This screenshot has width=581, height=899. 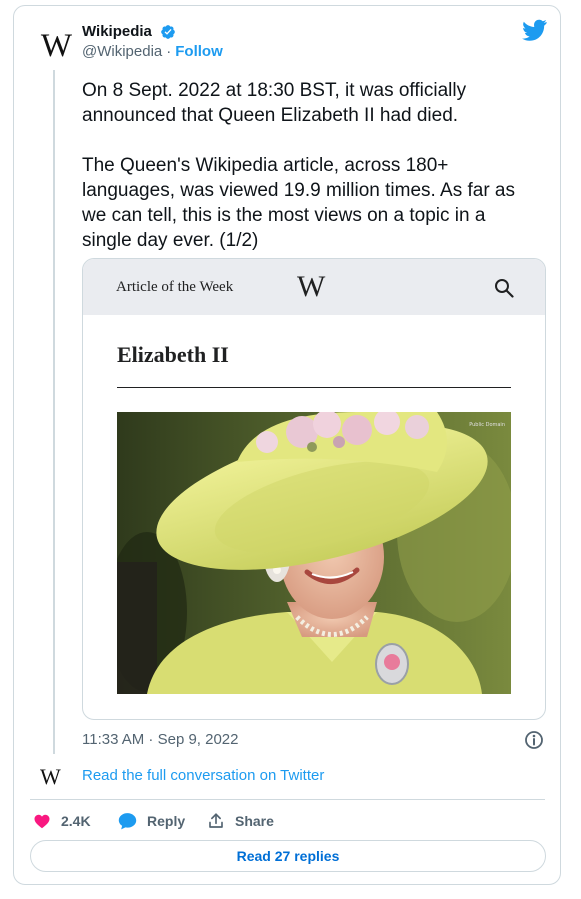 I want to click on verified-badge-icon, so click(x=168, y=32).